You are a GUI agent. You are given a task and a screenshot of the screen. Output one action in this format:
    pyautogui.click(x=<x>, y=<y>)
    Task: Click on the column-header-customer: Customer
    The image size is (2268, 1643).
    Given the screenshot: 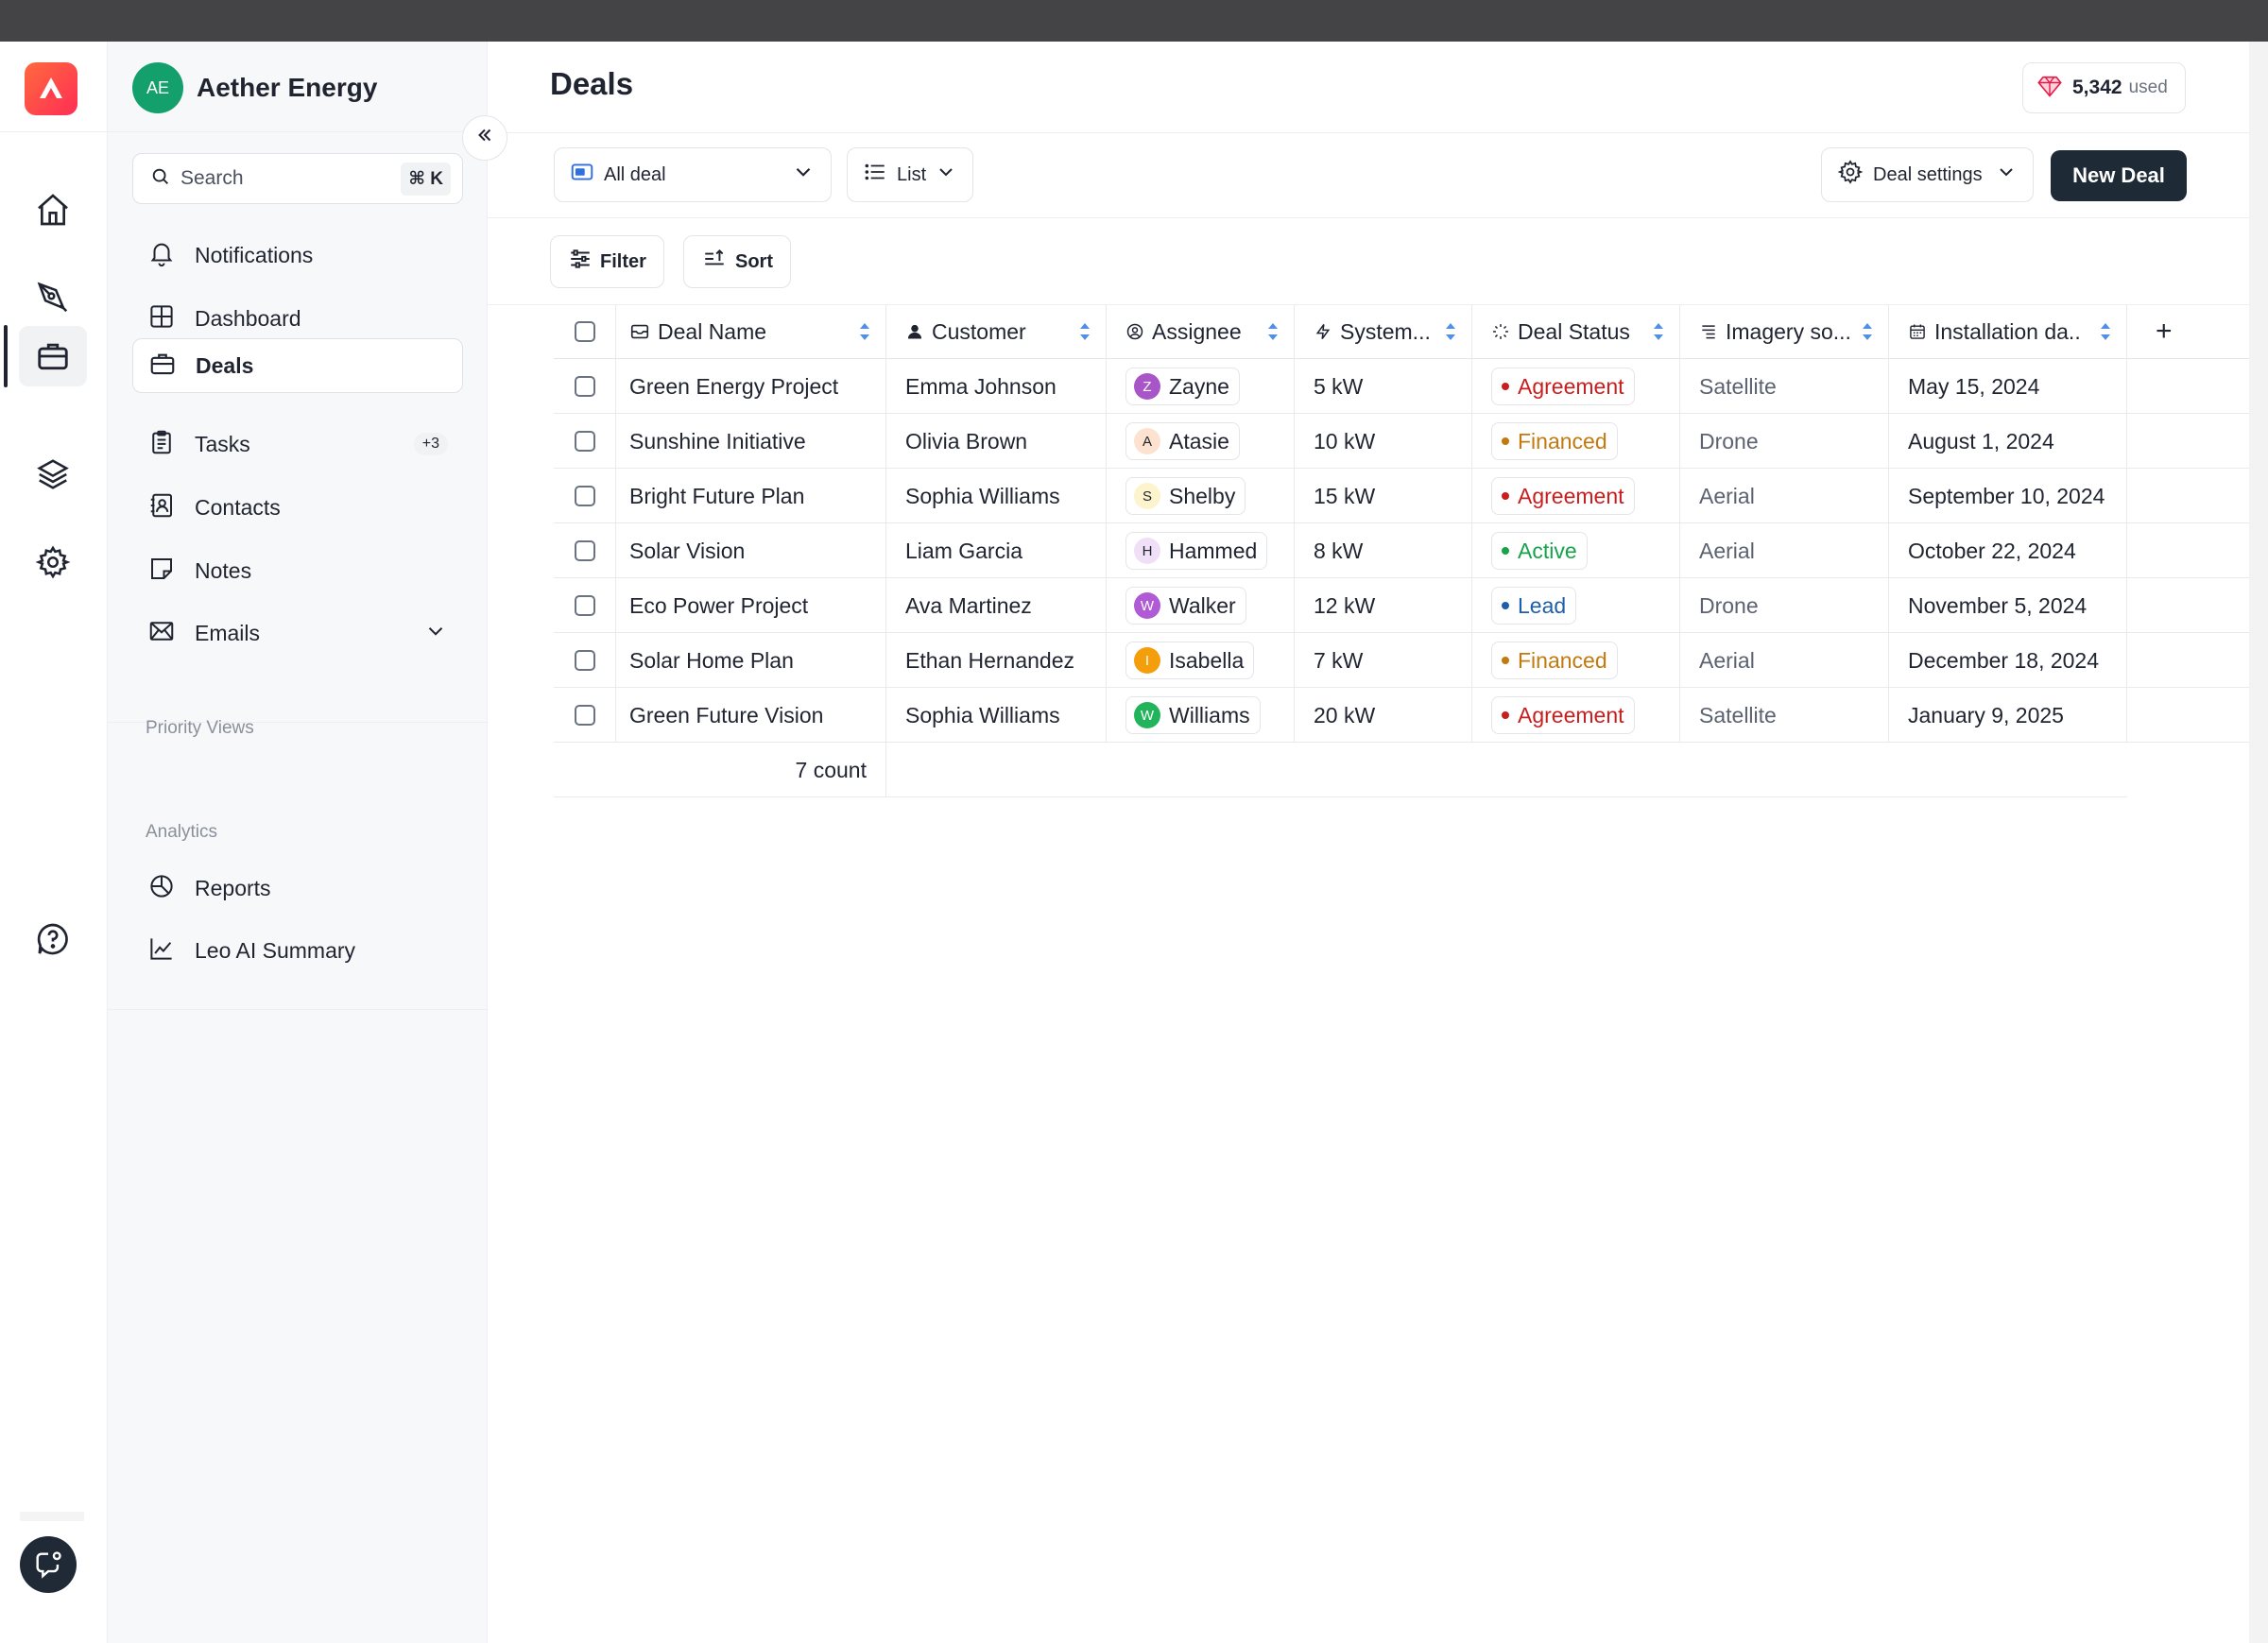 What is the action you would take?
    pyautogui.click(x=996, y=331)
    